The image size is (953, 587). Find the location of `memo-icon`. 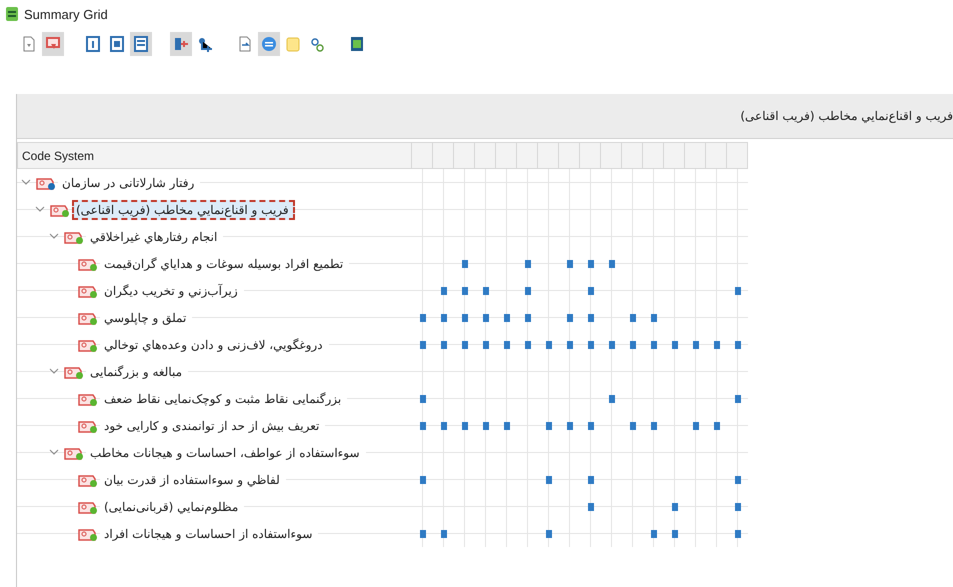

memo-icon is located at coordinates (269, 44).